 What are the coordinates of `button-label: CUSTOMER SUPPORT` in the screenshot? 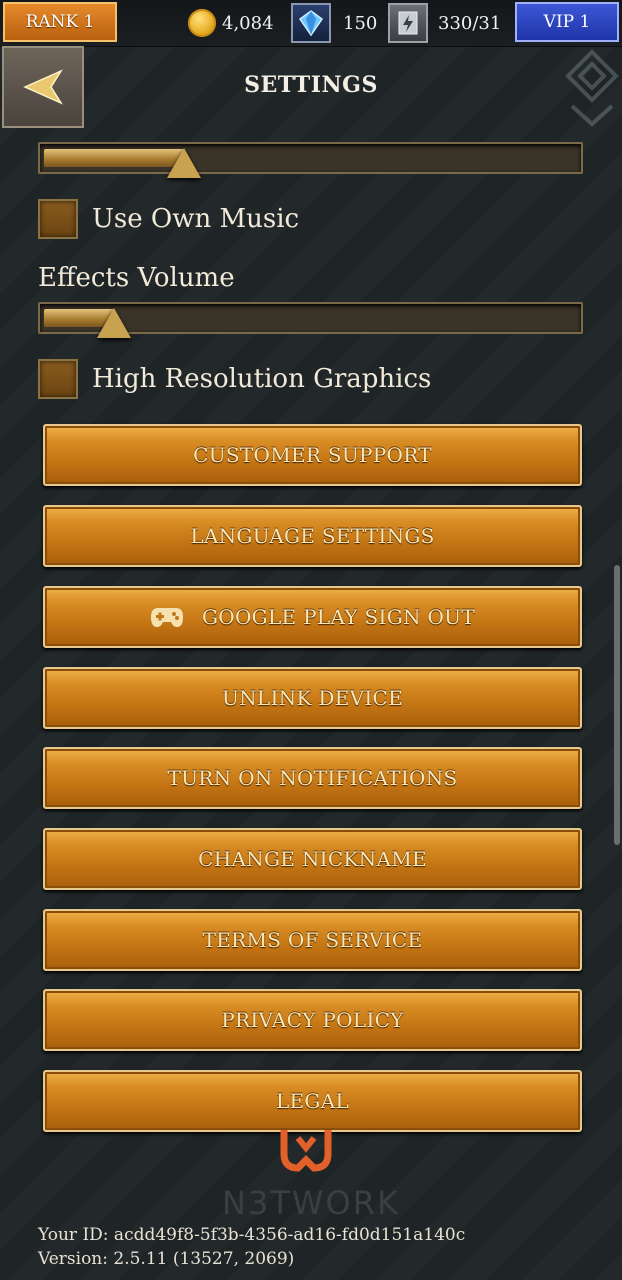 It's located at (312, 455).